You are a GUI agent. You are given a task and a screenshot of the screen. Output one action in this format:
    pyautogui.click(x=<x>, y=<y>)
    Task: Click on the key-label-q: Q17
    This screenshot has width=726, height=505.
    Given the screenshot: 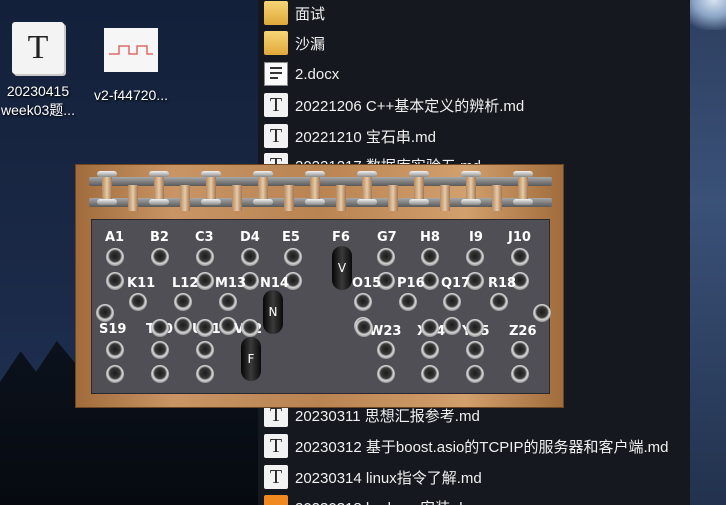 What is the action you would take?
    pyautogui.click(x=456, y=283)
    